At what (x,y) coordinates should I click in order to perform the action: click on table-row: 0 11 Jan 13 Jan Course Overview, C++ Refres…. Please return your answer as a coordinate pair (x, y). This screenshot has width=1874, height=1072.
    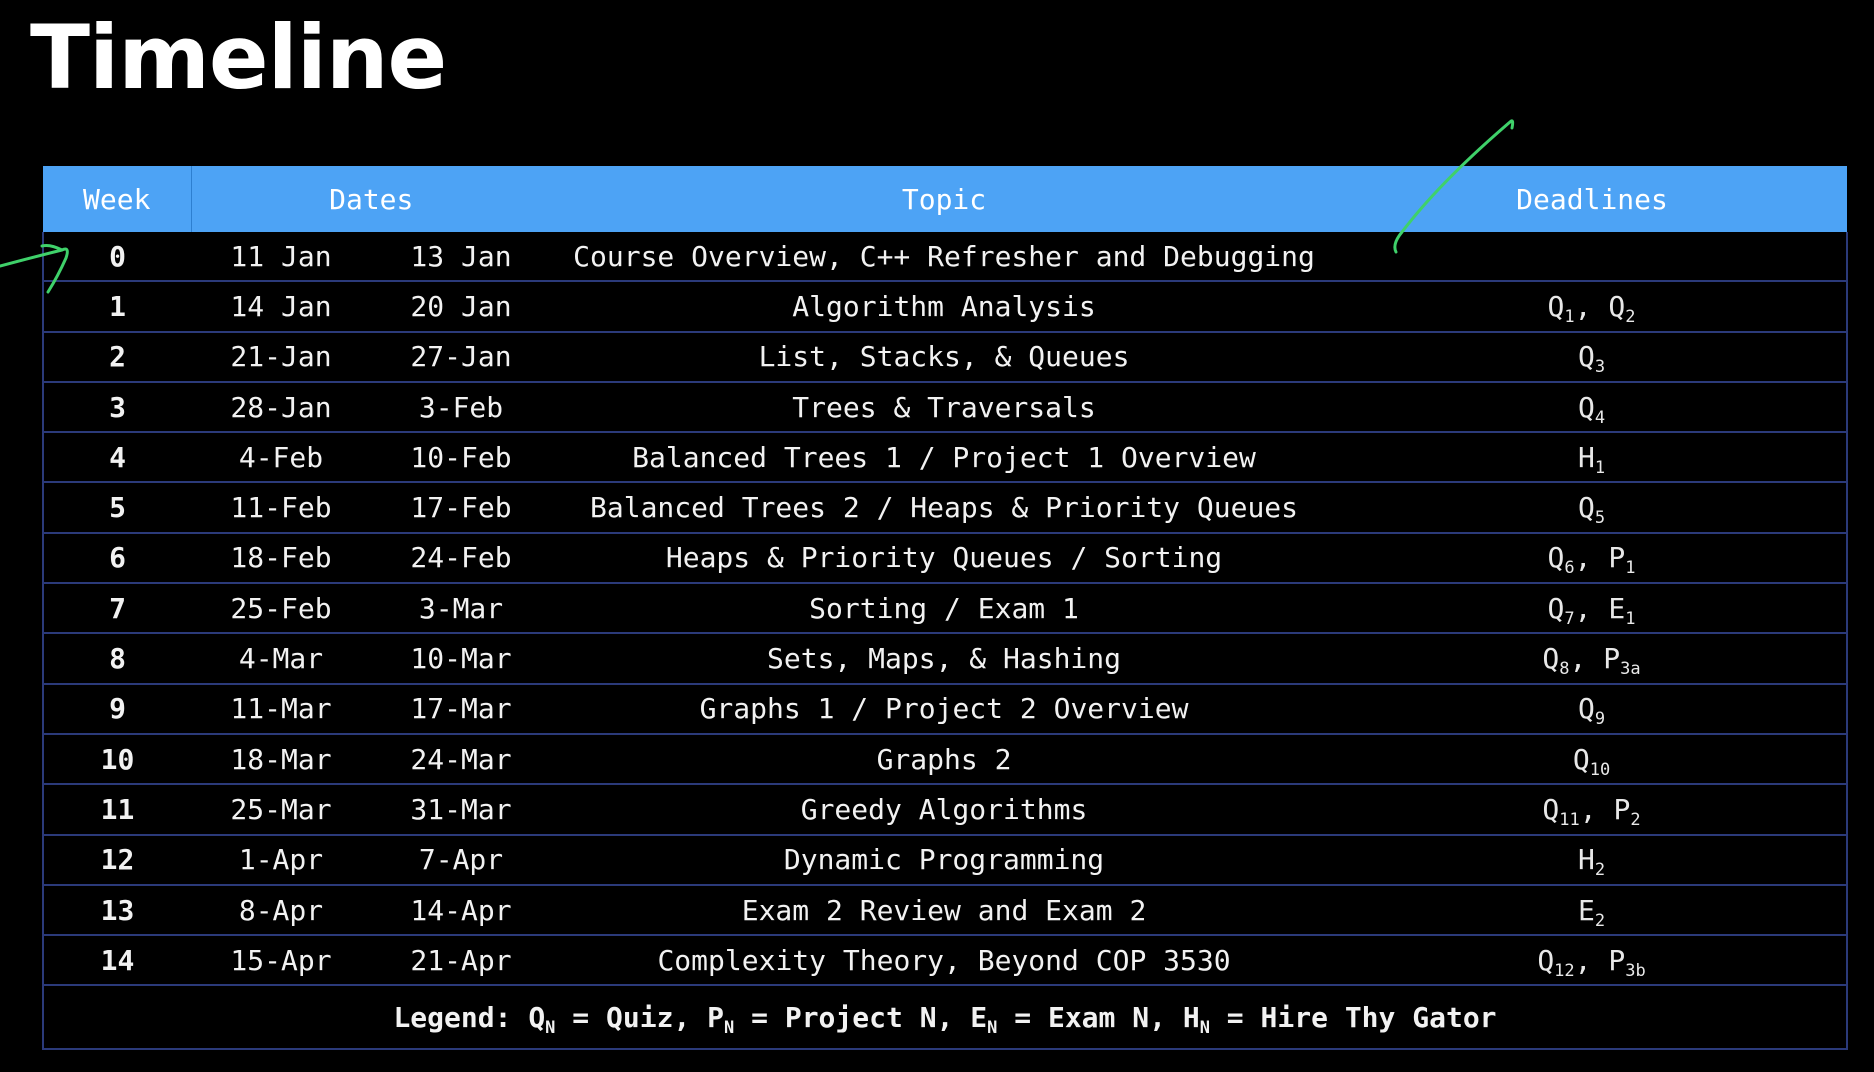
    Looking at the image, I should click on (945, 257).